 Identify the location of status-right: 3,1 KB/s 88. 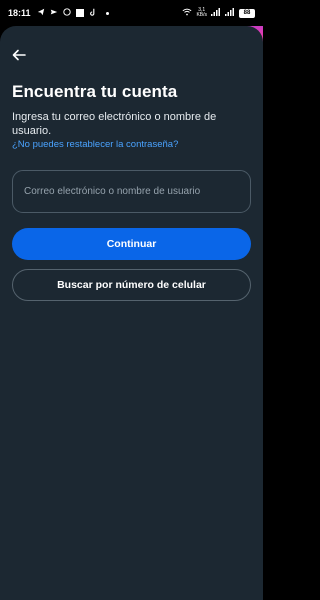
(218, 13).